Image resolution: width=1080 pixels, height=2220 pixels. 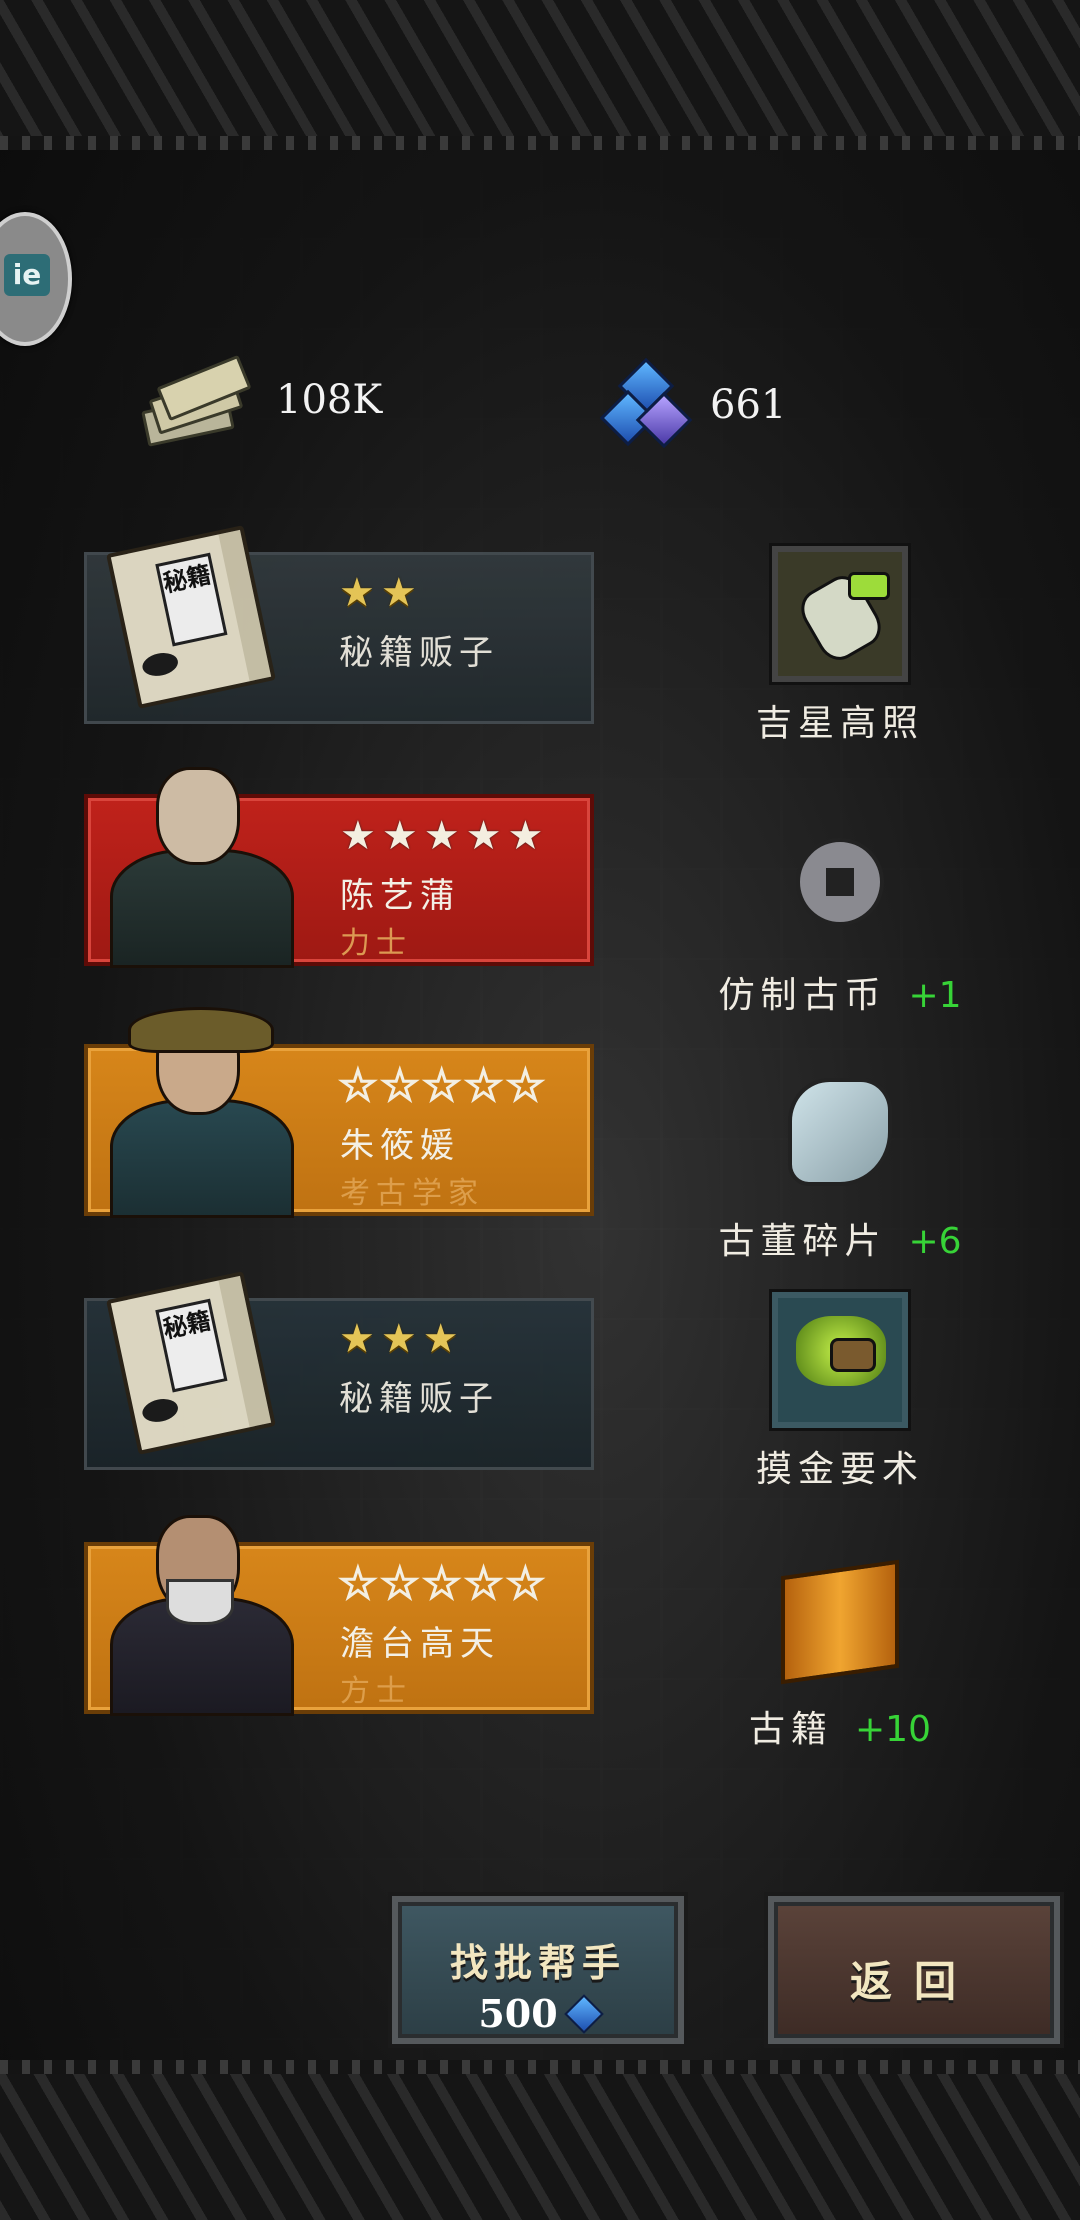 I want to click on reward-3: 古董碎片 +6, so click(x=840, y=1164).